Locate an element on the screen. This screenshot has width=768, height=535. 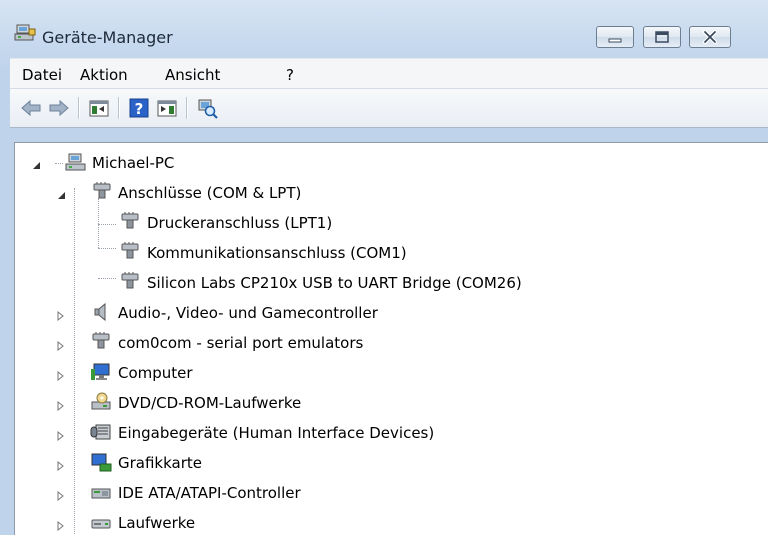
menu-bar: Datei Aktion Ansicht ? is located at coordinates (389, 73).